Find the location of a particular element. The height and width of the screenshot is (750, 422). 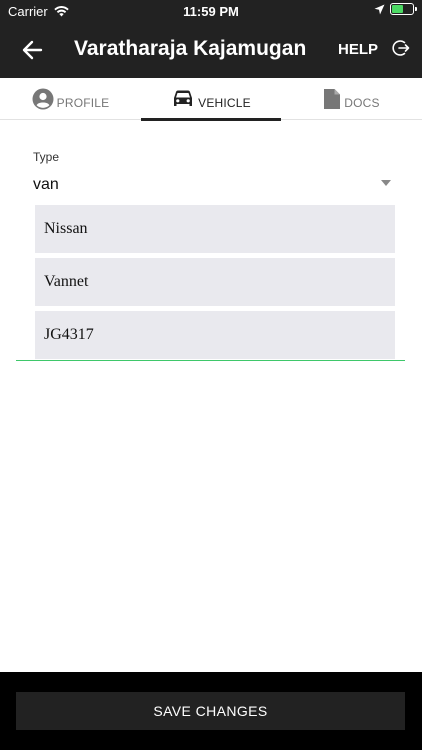

status-time: 11:59 PM is located at coordinates (211, 11).